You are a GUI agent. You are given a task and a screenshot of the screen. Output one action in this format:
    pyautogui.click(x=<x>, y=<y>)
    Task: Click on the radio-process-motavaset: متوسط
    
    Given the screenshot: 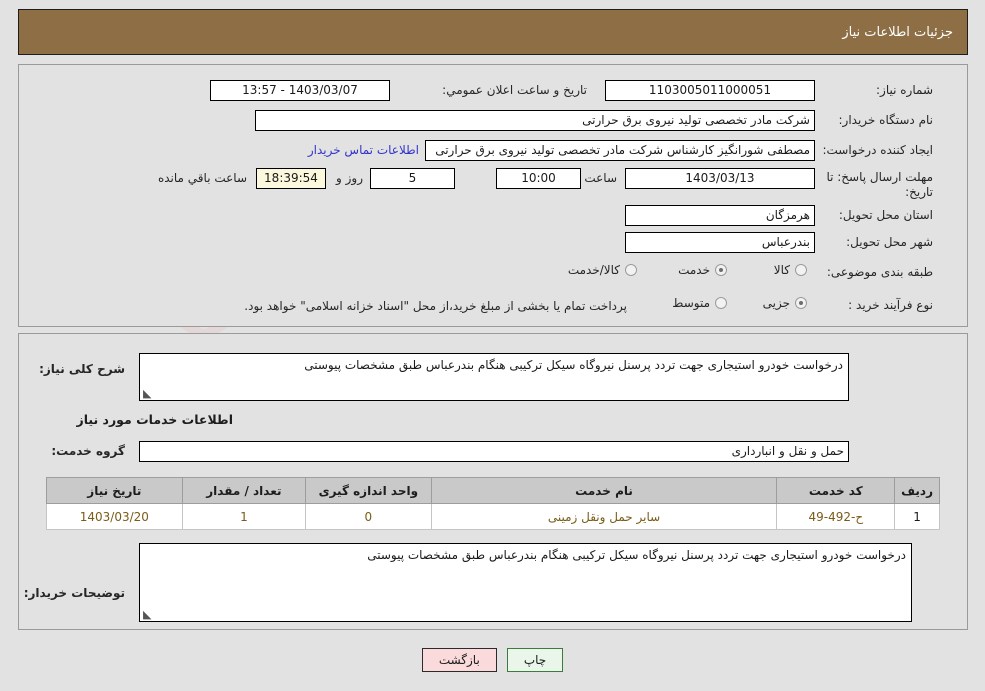 What is the action you would take?
    pyautogui.click(x=699, y=303)
    